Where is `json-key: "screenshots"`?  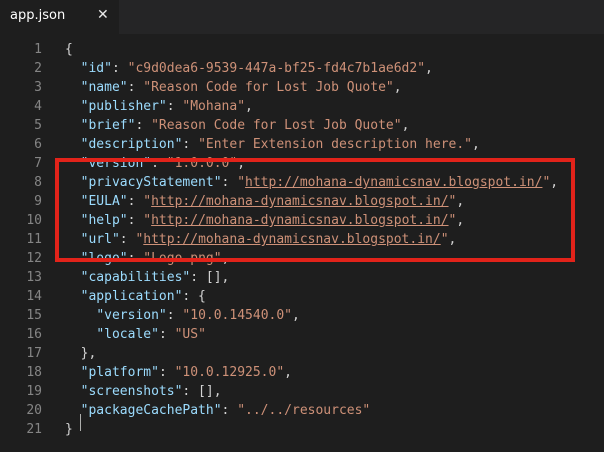 json-key: "screenshots" is located at coordinates (131, 391).